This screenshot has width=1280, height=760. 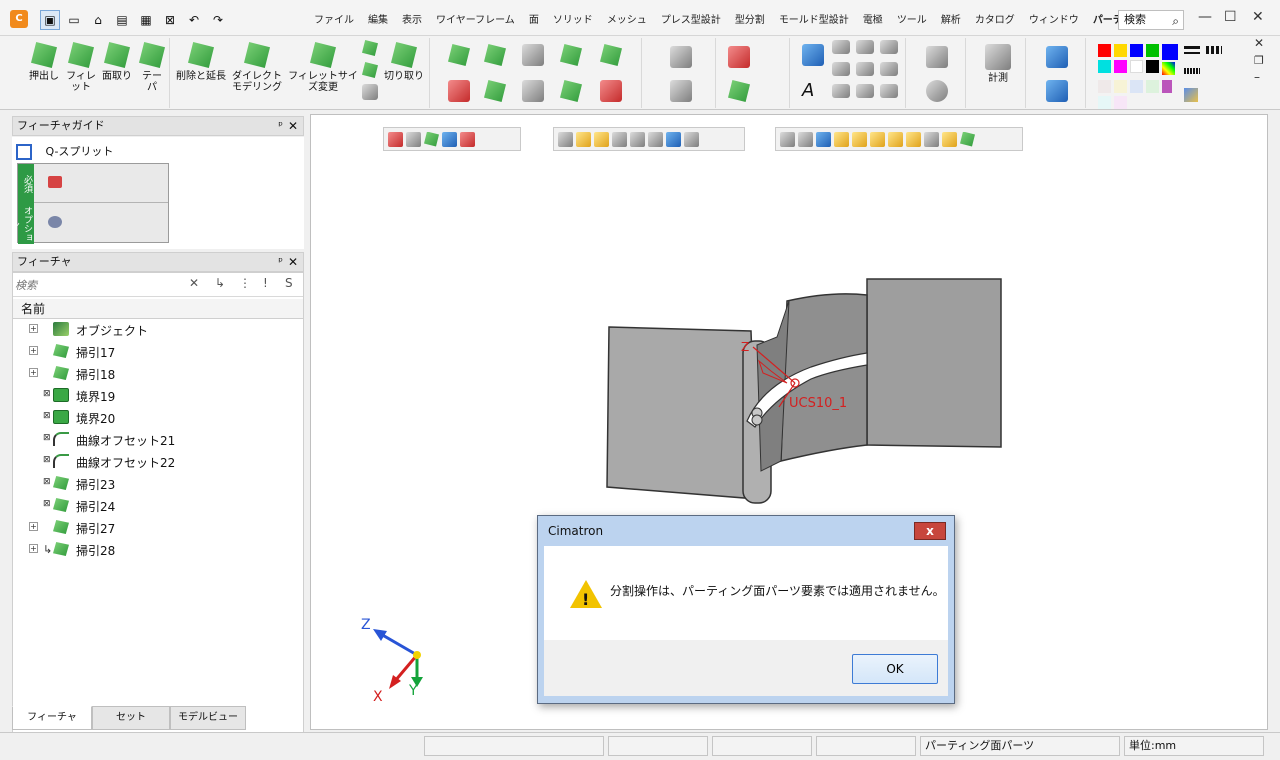 I want to click on global-search-input: 検索 ⌕, so click(x=1151, y=20).